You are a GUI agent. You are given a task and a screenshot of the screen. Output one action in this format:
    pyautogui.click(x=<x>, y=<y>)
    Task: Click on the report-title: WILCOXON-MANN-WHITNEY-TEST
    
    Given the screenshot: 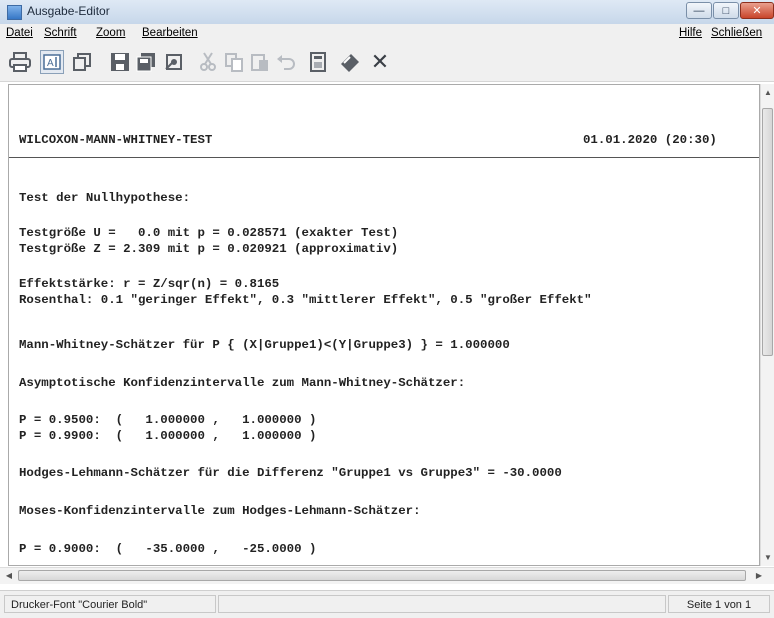 What is the action you would take?
    pyautogui.click(x=116, y=140)
    